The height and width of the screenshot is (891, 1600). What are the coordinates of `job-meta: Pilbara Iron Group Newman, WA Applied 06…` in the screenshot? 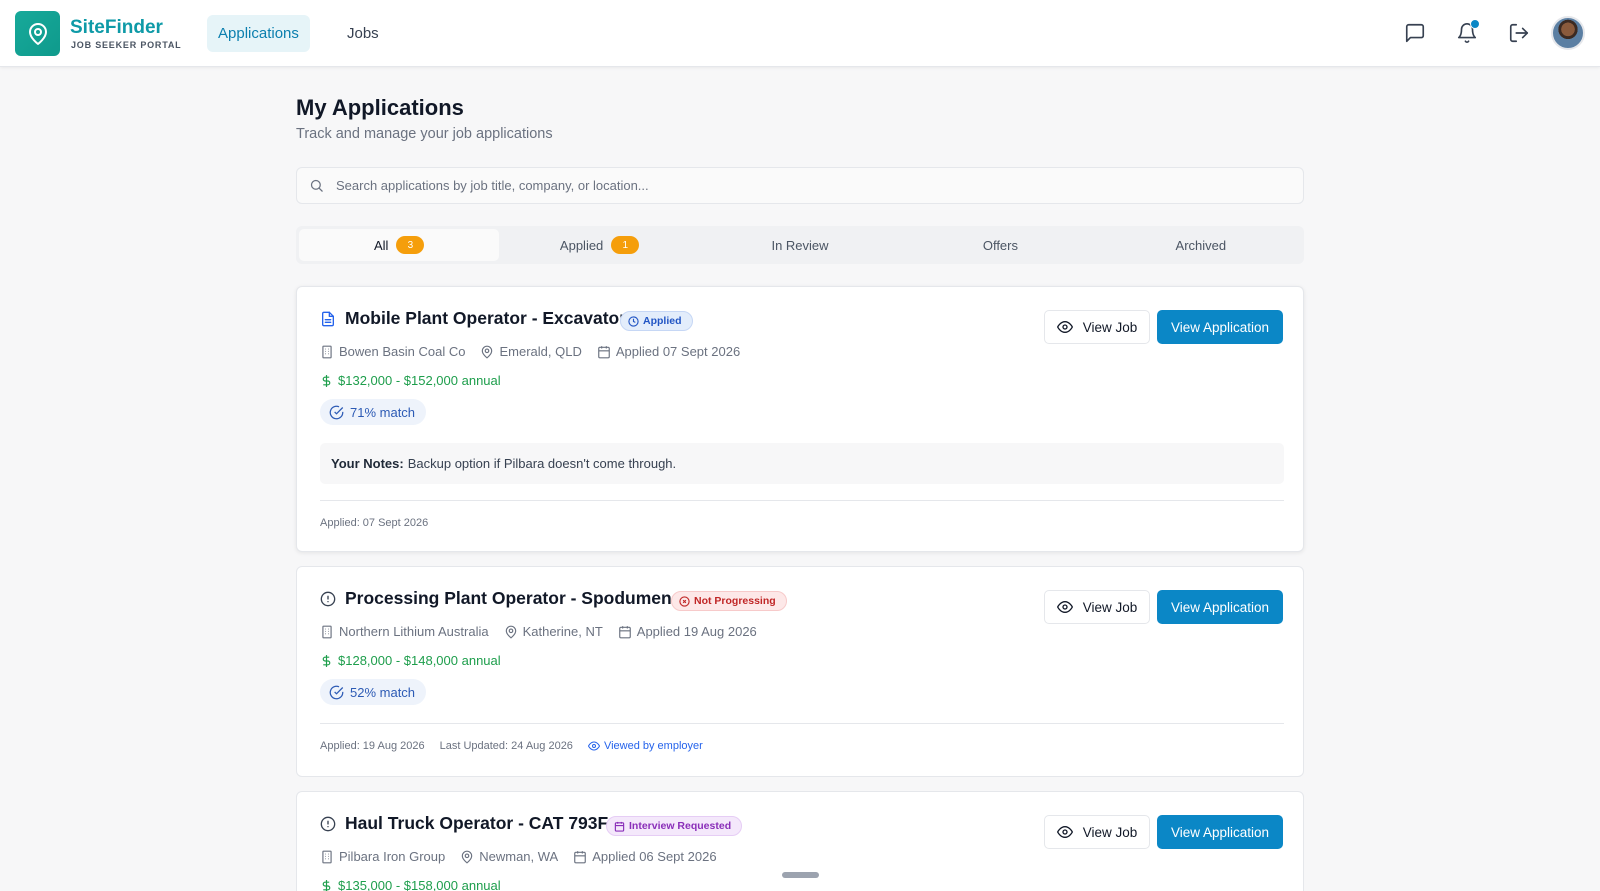 It's located at (526, 856).